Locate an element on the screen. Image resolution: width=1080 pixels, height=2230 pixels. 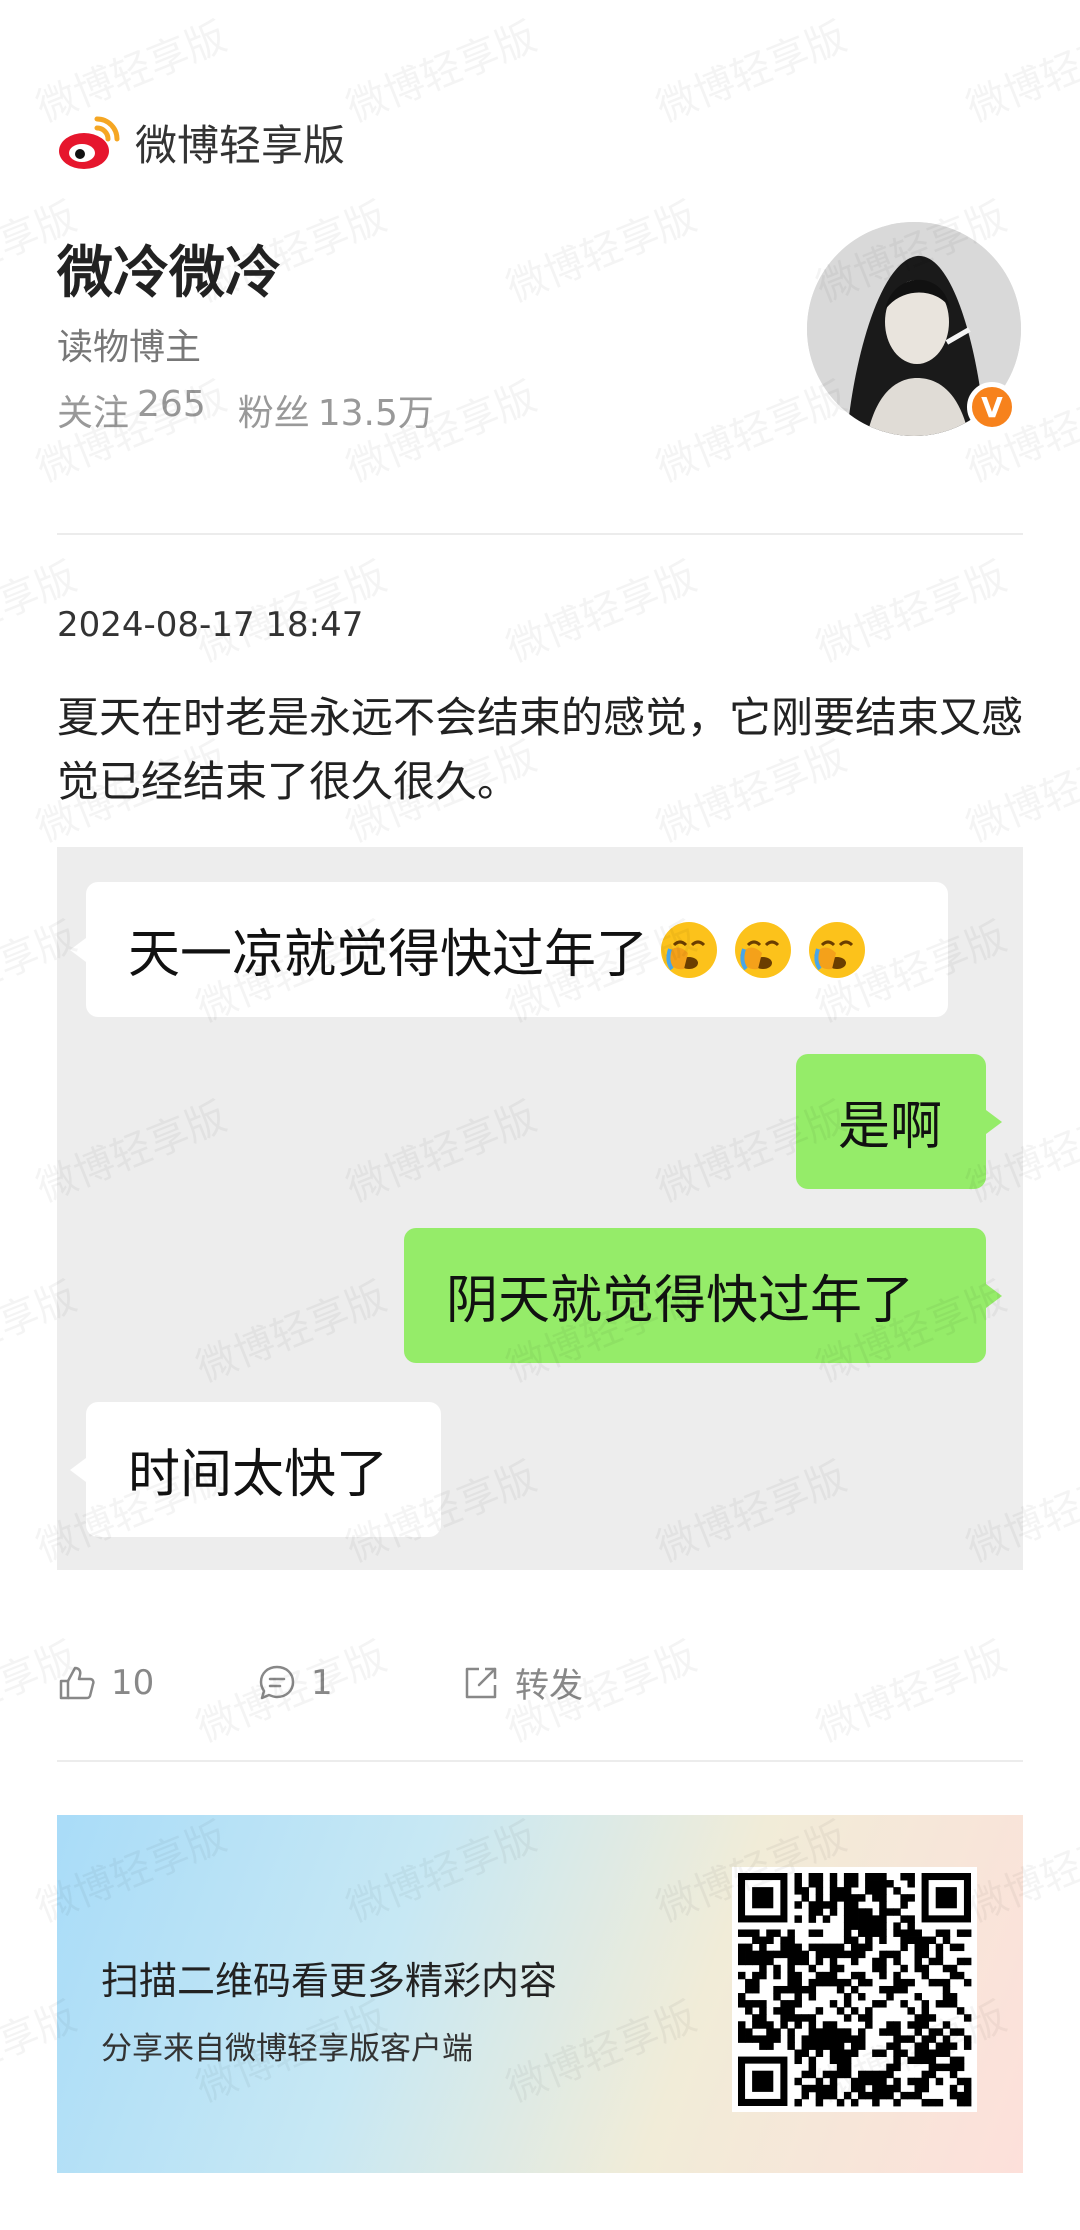
following-count: 265 is located at coordinates (171, 404).